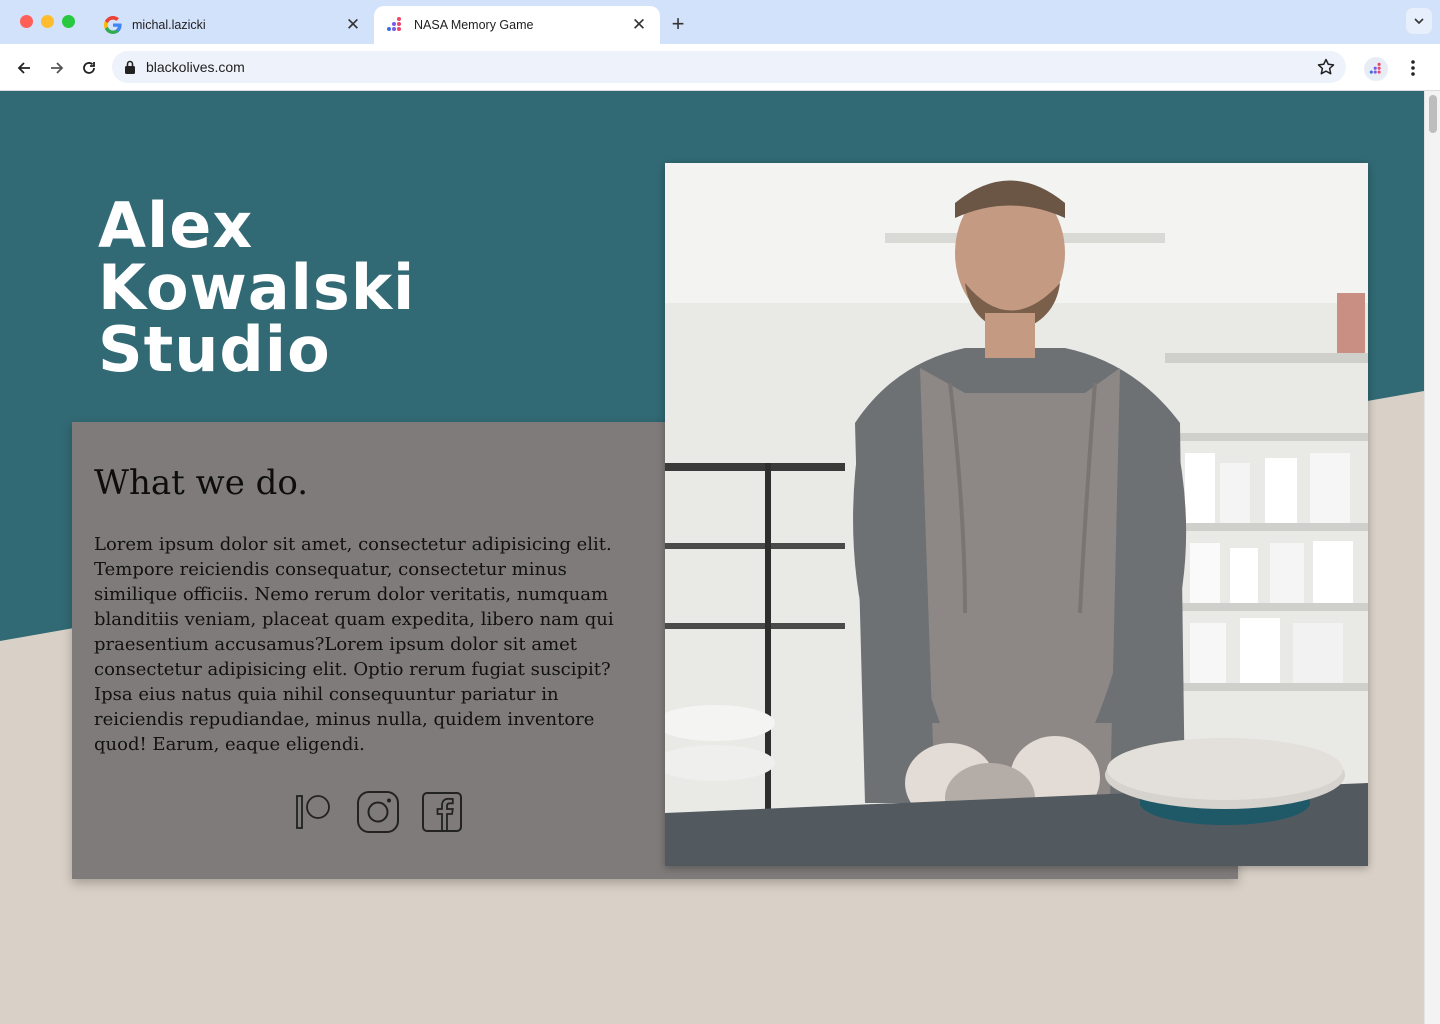 This screenshot has height=1024, width=1440. I want to click on tab-label: NASA Memory Game, so click(474, 25).